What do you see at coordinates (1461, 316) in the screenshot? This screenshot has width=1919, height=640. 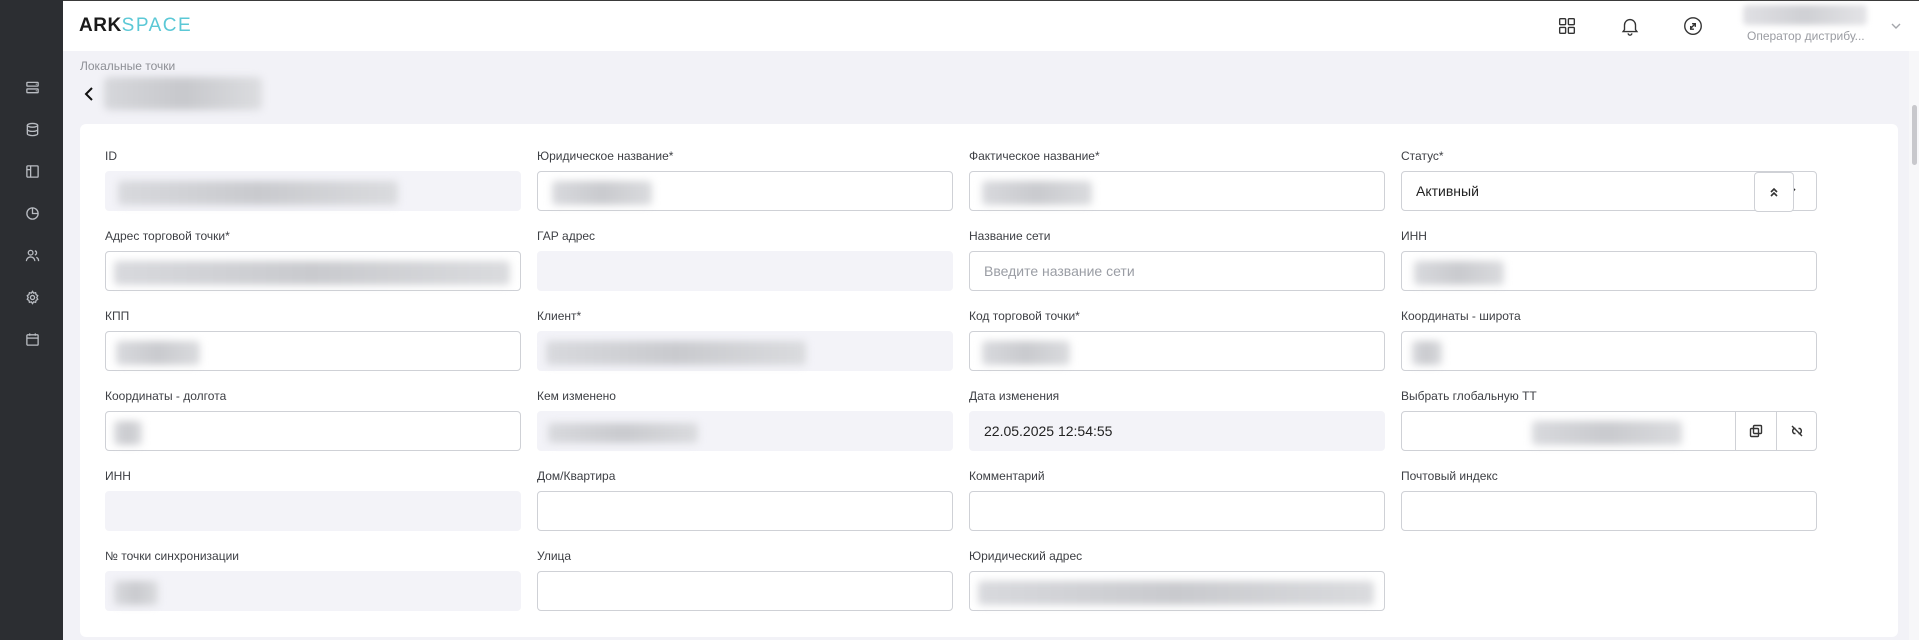 I see `latitude-label: Координаты - широта` at bounding box center [1461, 316].